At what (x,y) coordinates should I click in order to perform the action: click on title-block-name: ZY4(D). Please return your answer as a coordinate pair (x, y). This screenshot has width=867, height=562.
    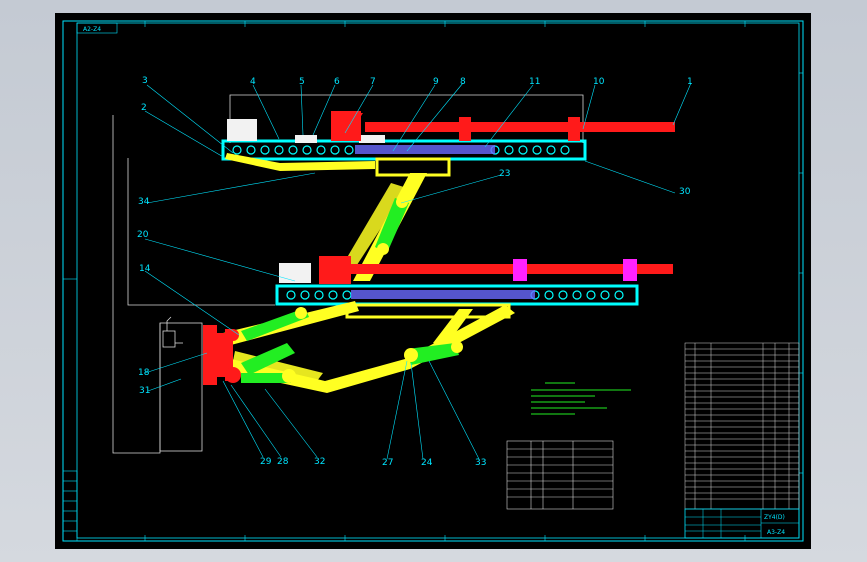
    Looking at the image, I should click on (774, 517).